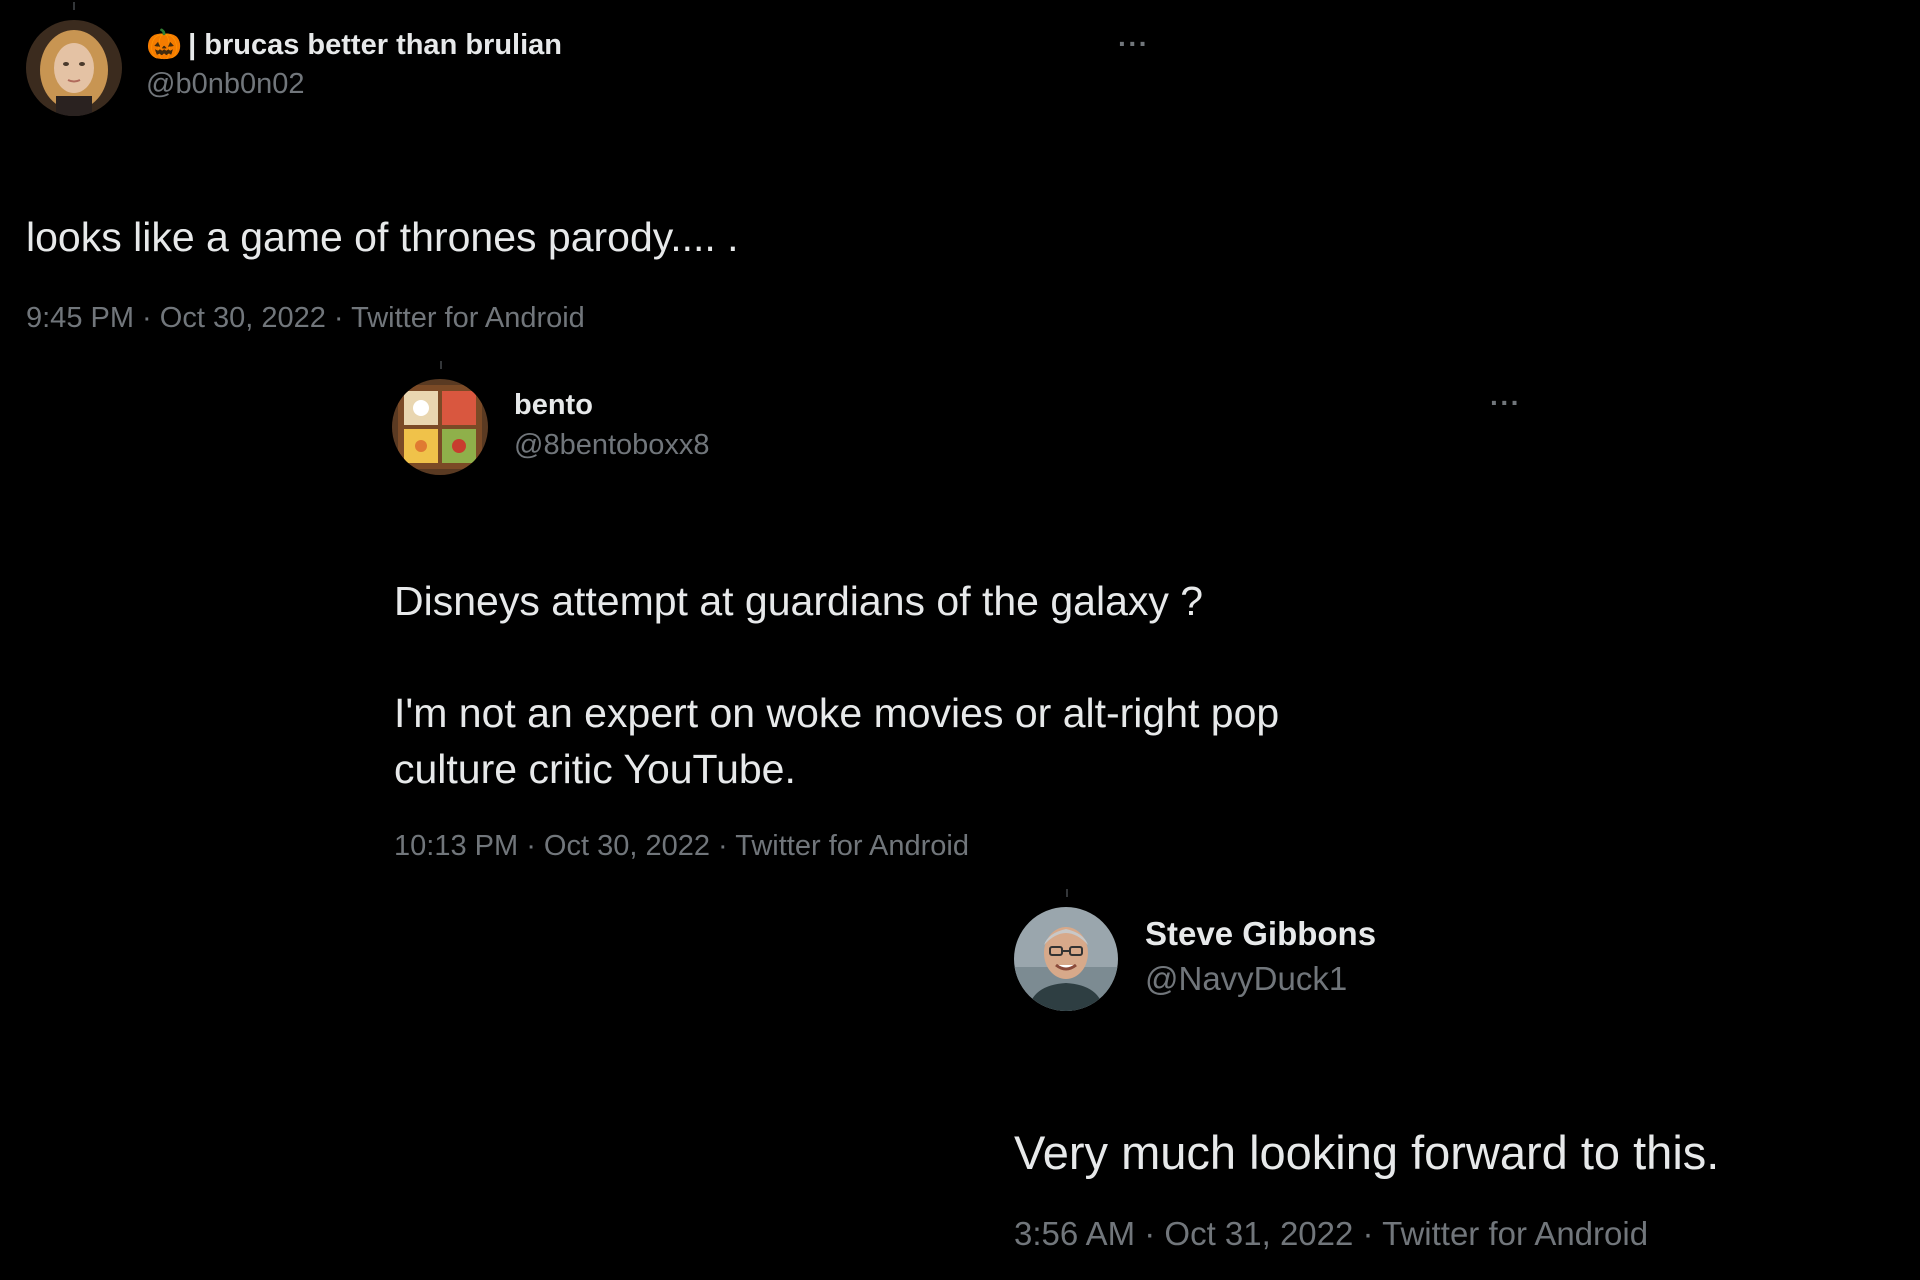  I want to click on display-name: bento, so click(553, 405).